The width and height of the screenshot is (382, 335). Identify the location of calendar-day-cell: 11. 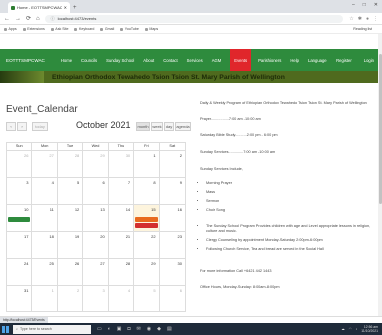
(45, 218).